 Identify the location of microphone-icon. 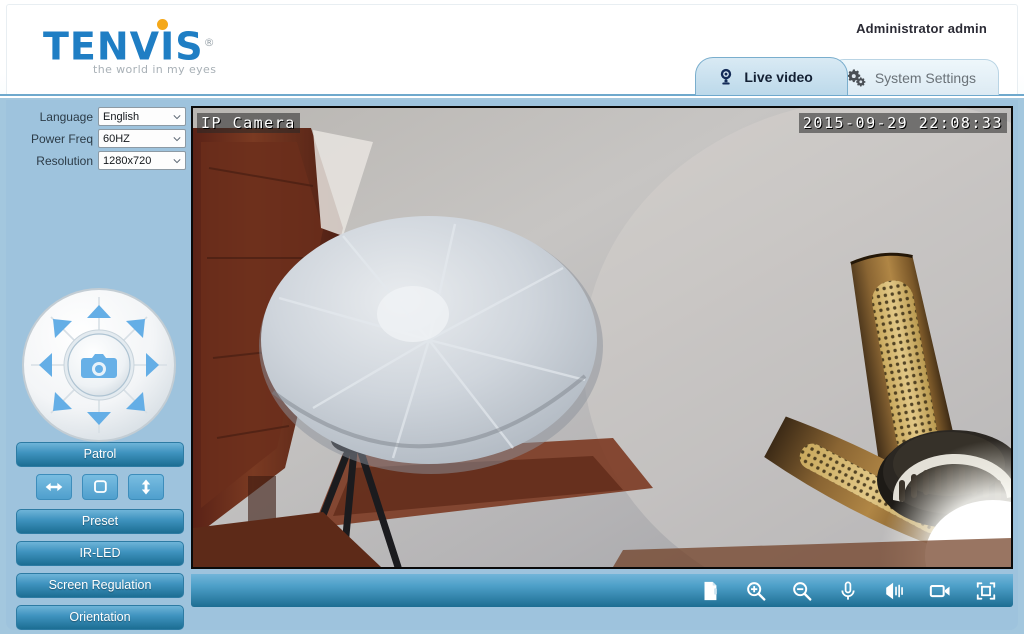
(848, 590).